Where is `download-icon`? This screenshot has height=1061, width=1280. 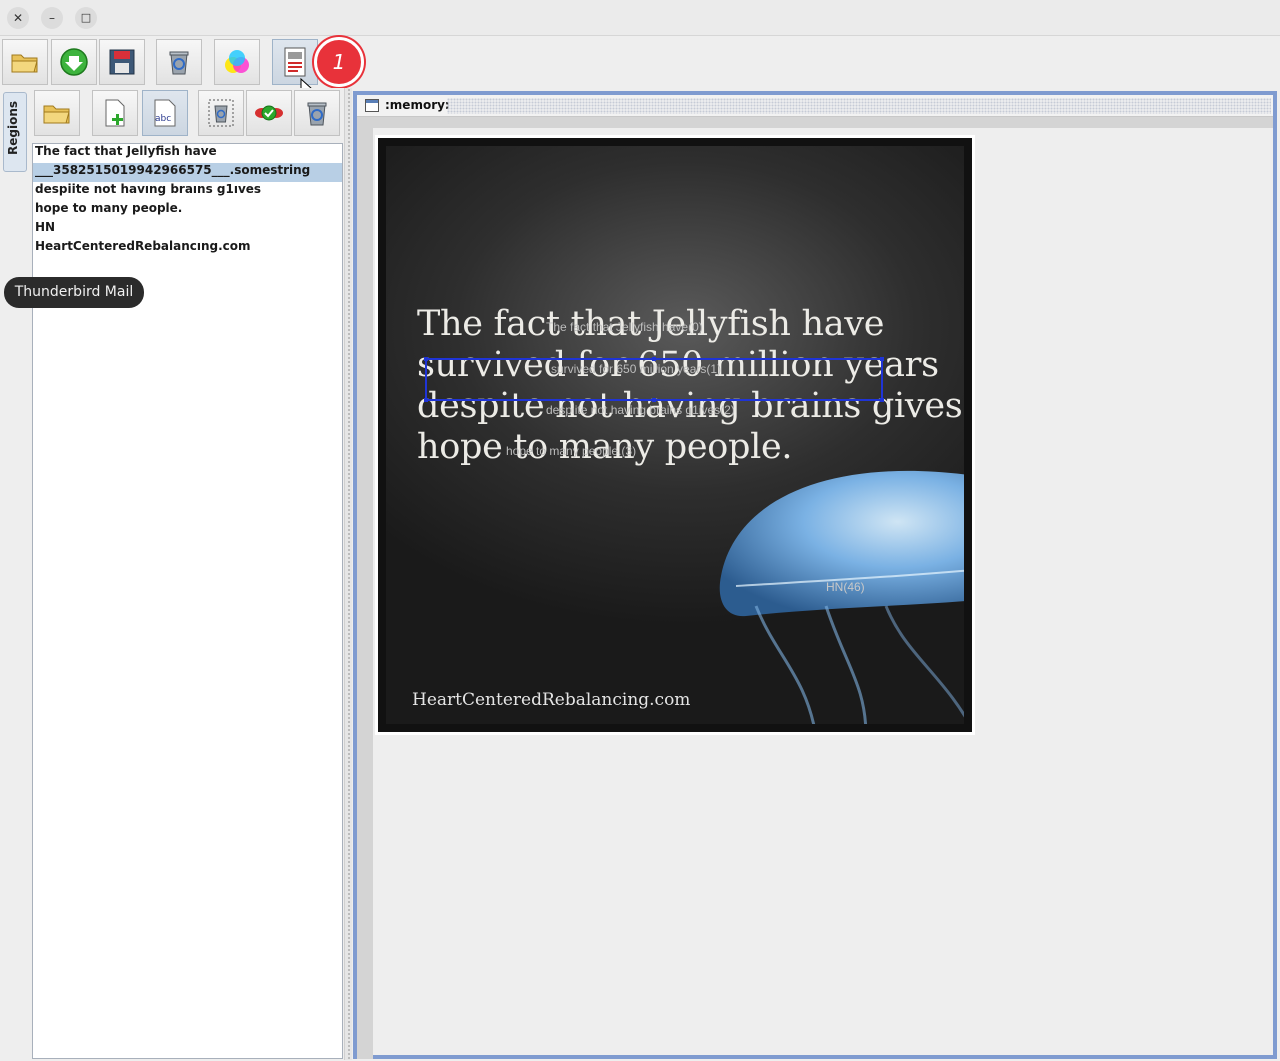 download-icon is located at coordinates (74, 62).